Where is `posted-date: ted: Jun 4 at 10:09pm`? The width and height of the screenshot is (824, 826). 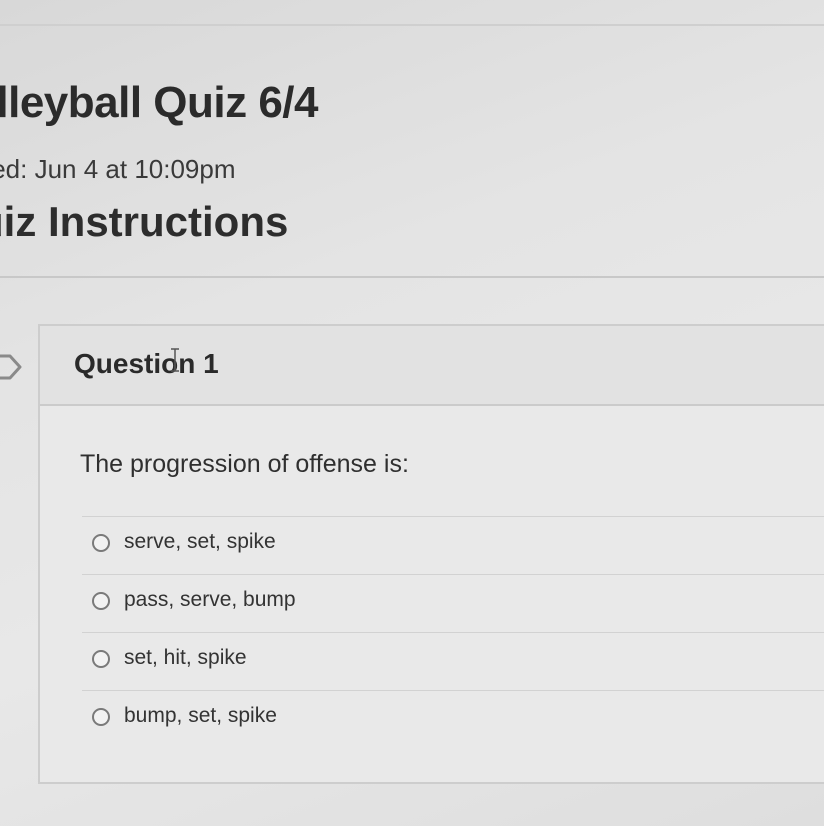
posted-date: ted: Jun 4 at 10:09pm is located at coordinates (118, 169).